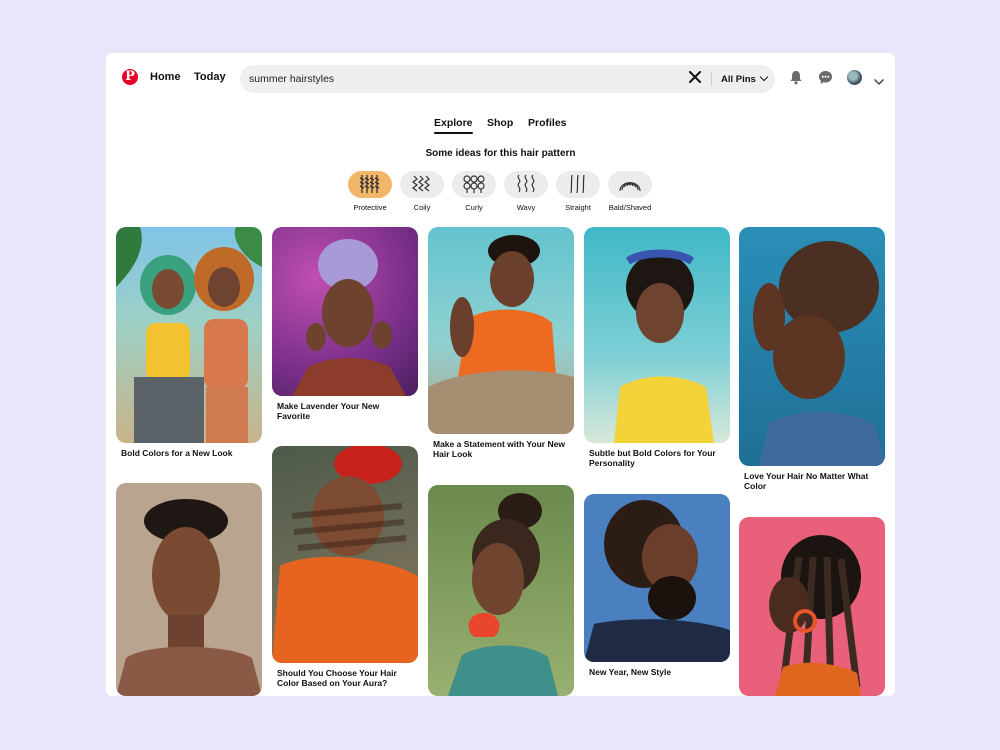  What do you see at coordinates (291, 79) in the screenshot?
I see `search-input: summer hairstyles` at bounding box center [291, 79].